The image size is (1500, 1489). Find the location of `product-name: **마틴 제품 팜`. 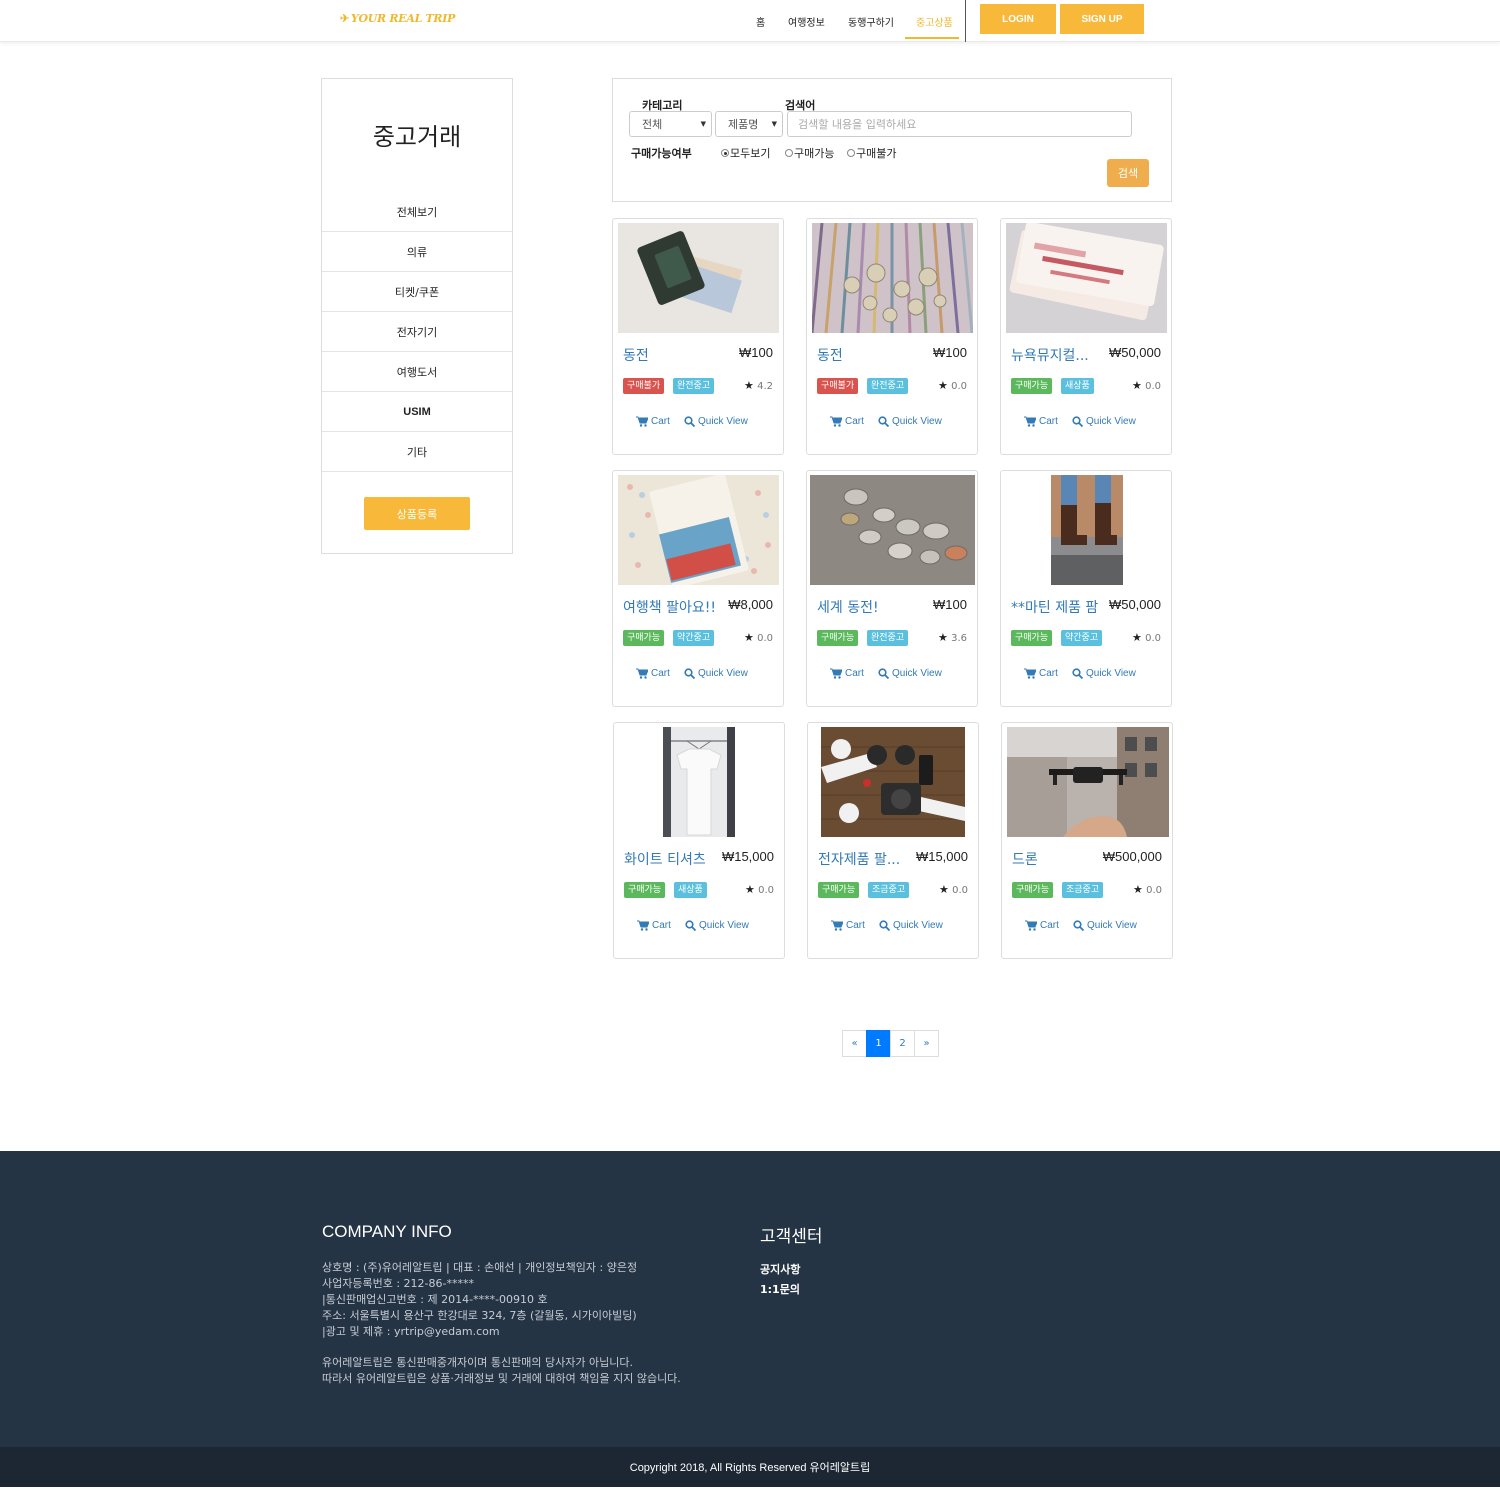

product-name: **마틴 제품 팜 is located at coordinates (1054, 607).